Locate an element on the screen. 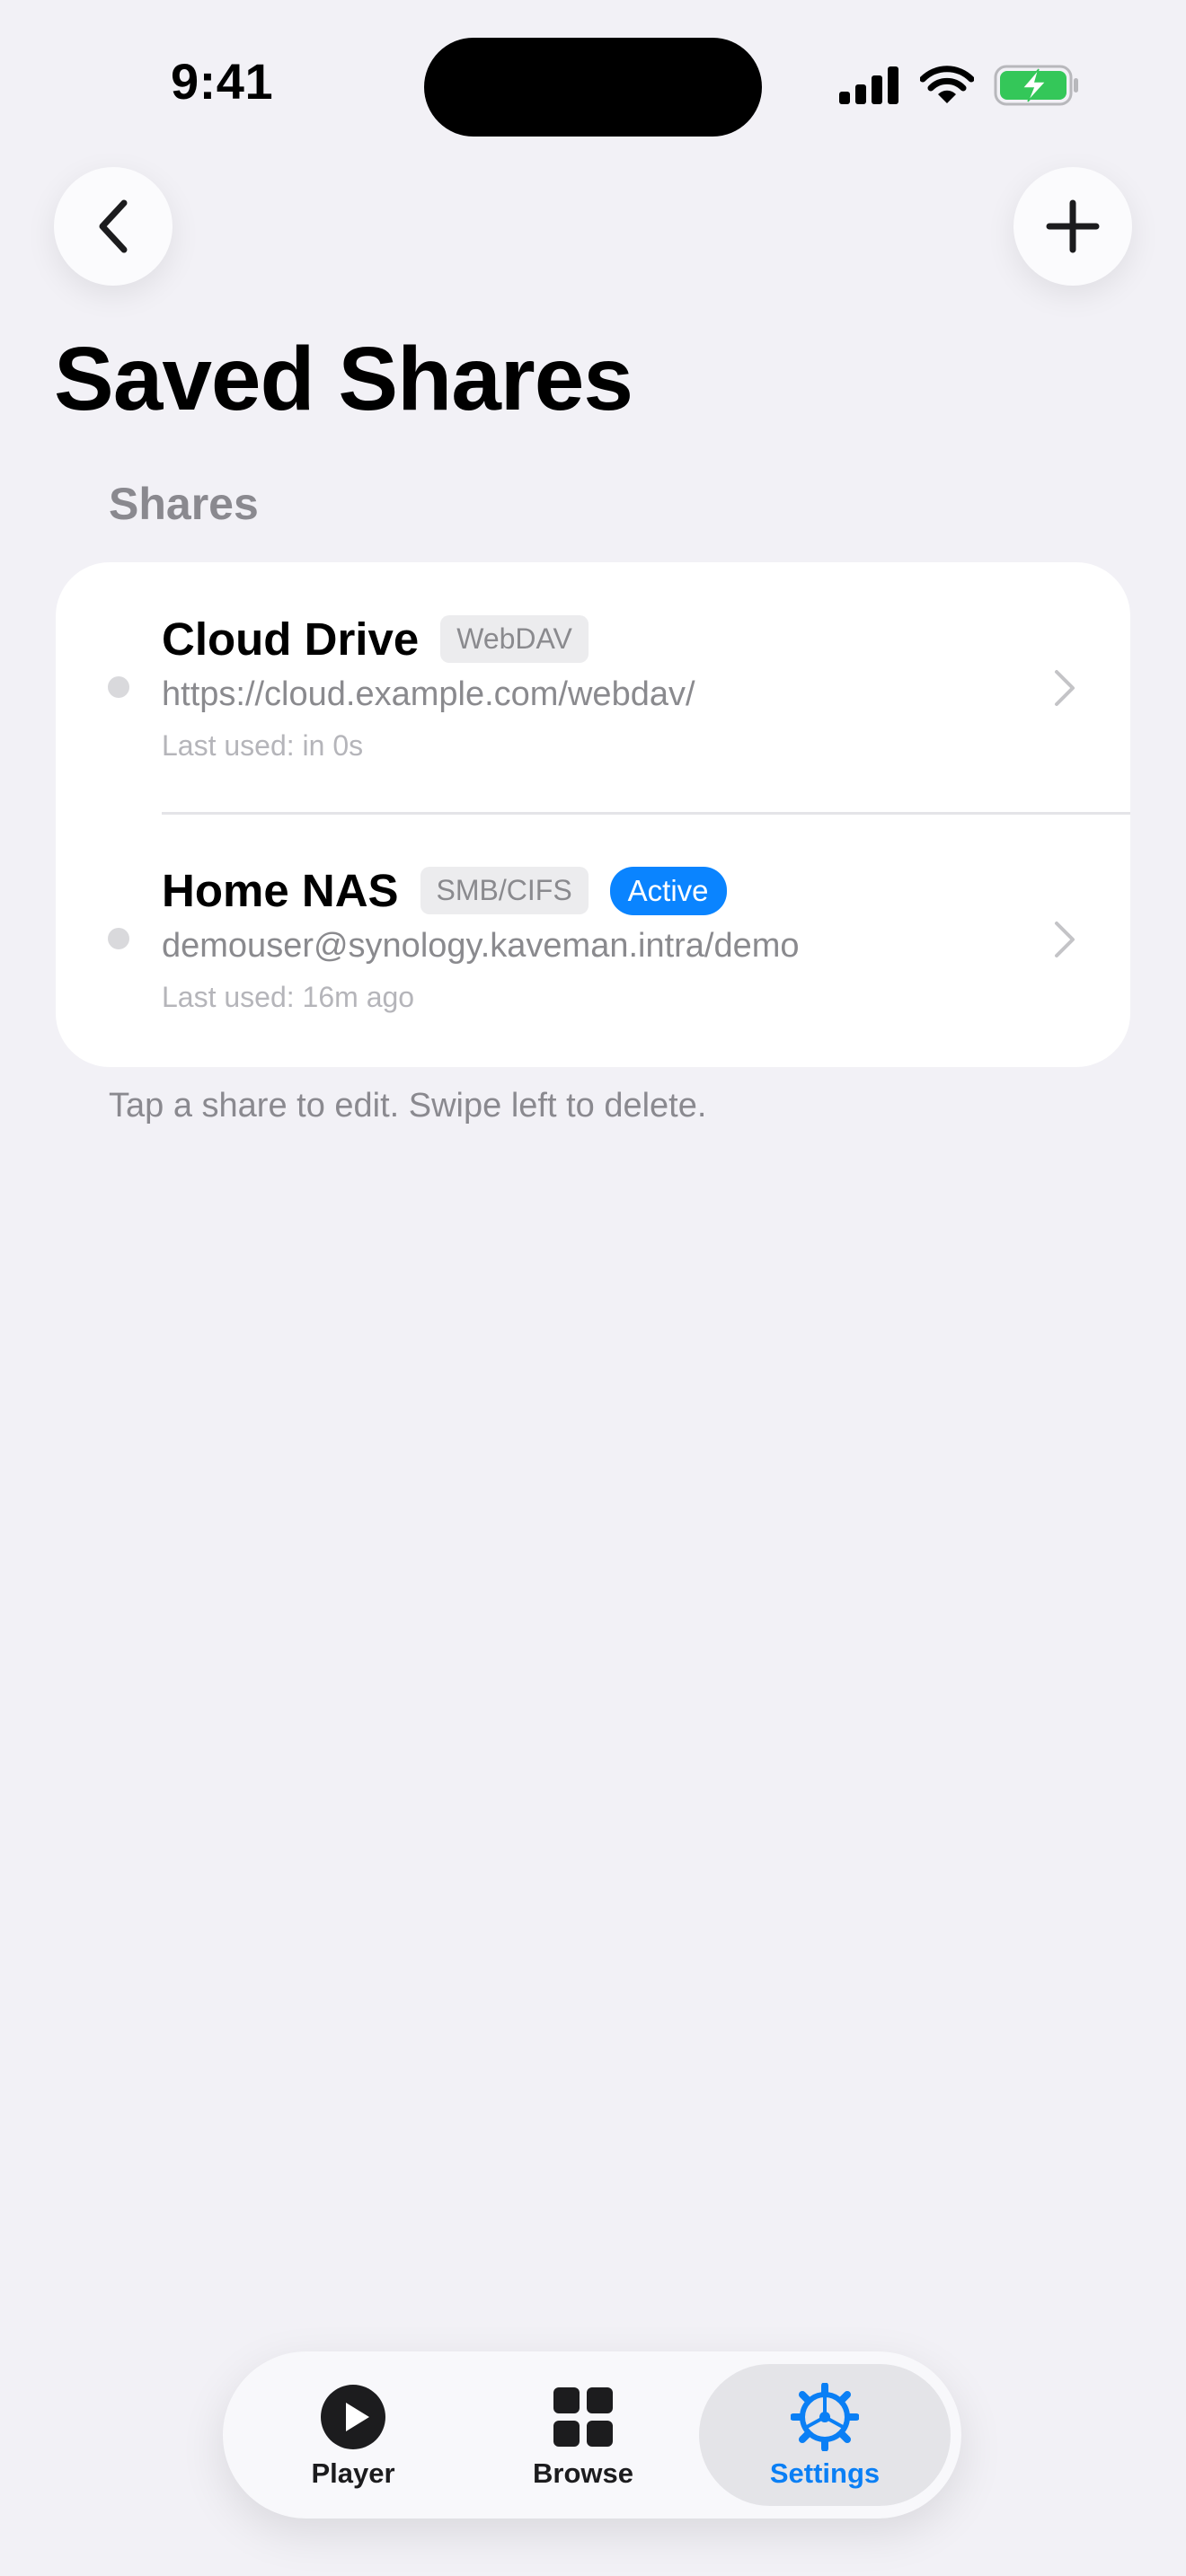 This screenshot has width=1186, height=2576. dynamic-island is located at coordinates (593, 87).